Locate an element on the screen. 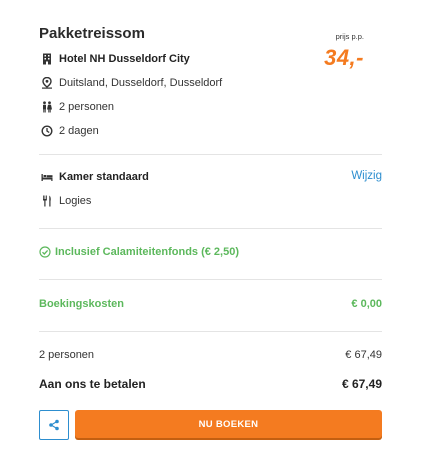 This screenshot has height=463, width=444. inclusive-row: Inclusief Calamiteitenfonds (€ 2,50) is located at coordinates (139, 252).